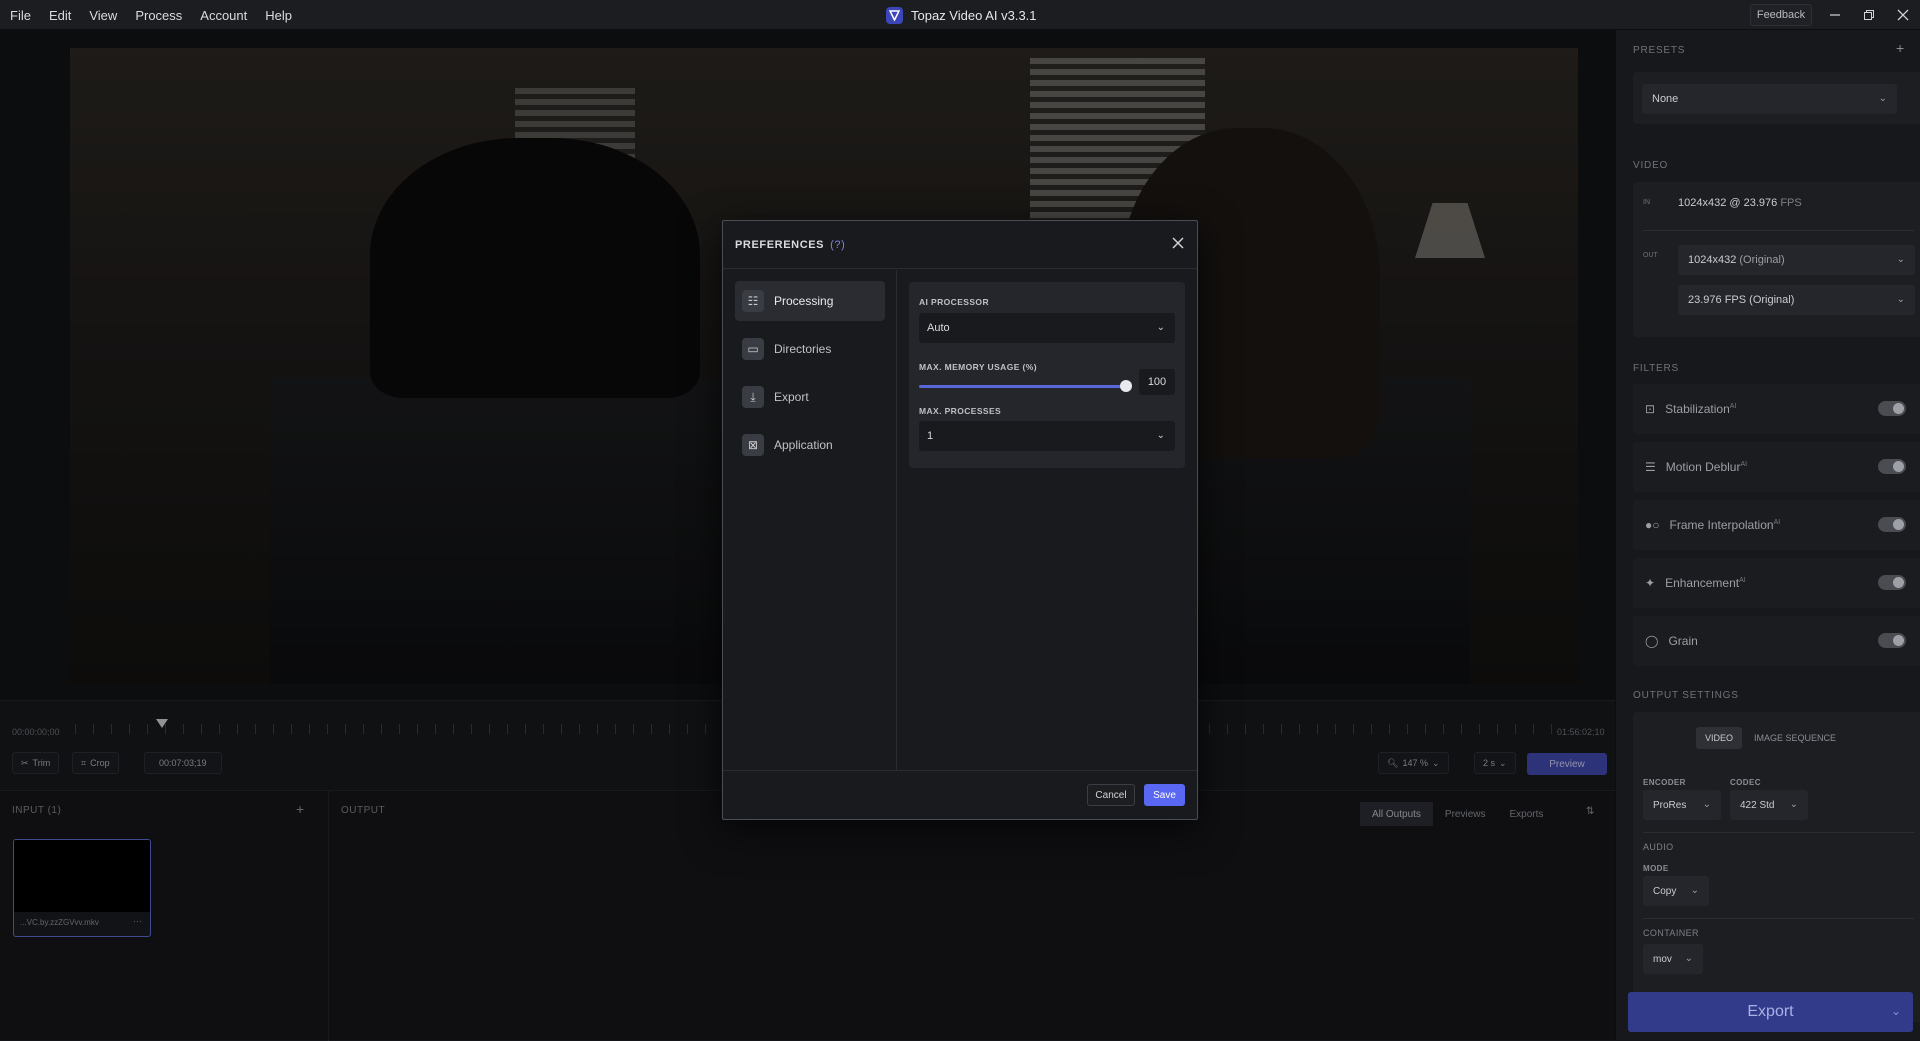  I want to click on max-processes-select: 1 ⌄, so click(1047, 436).